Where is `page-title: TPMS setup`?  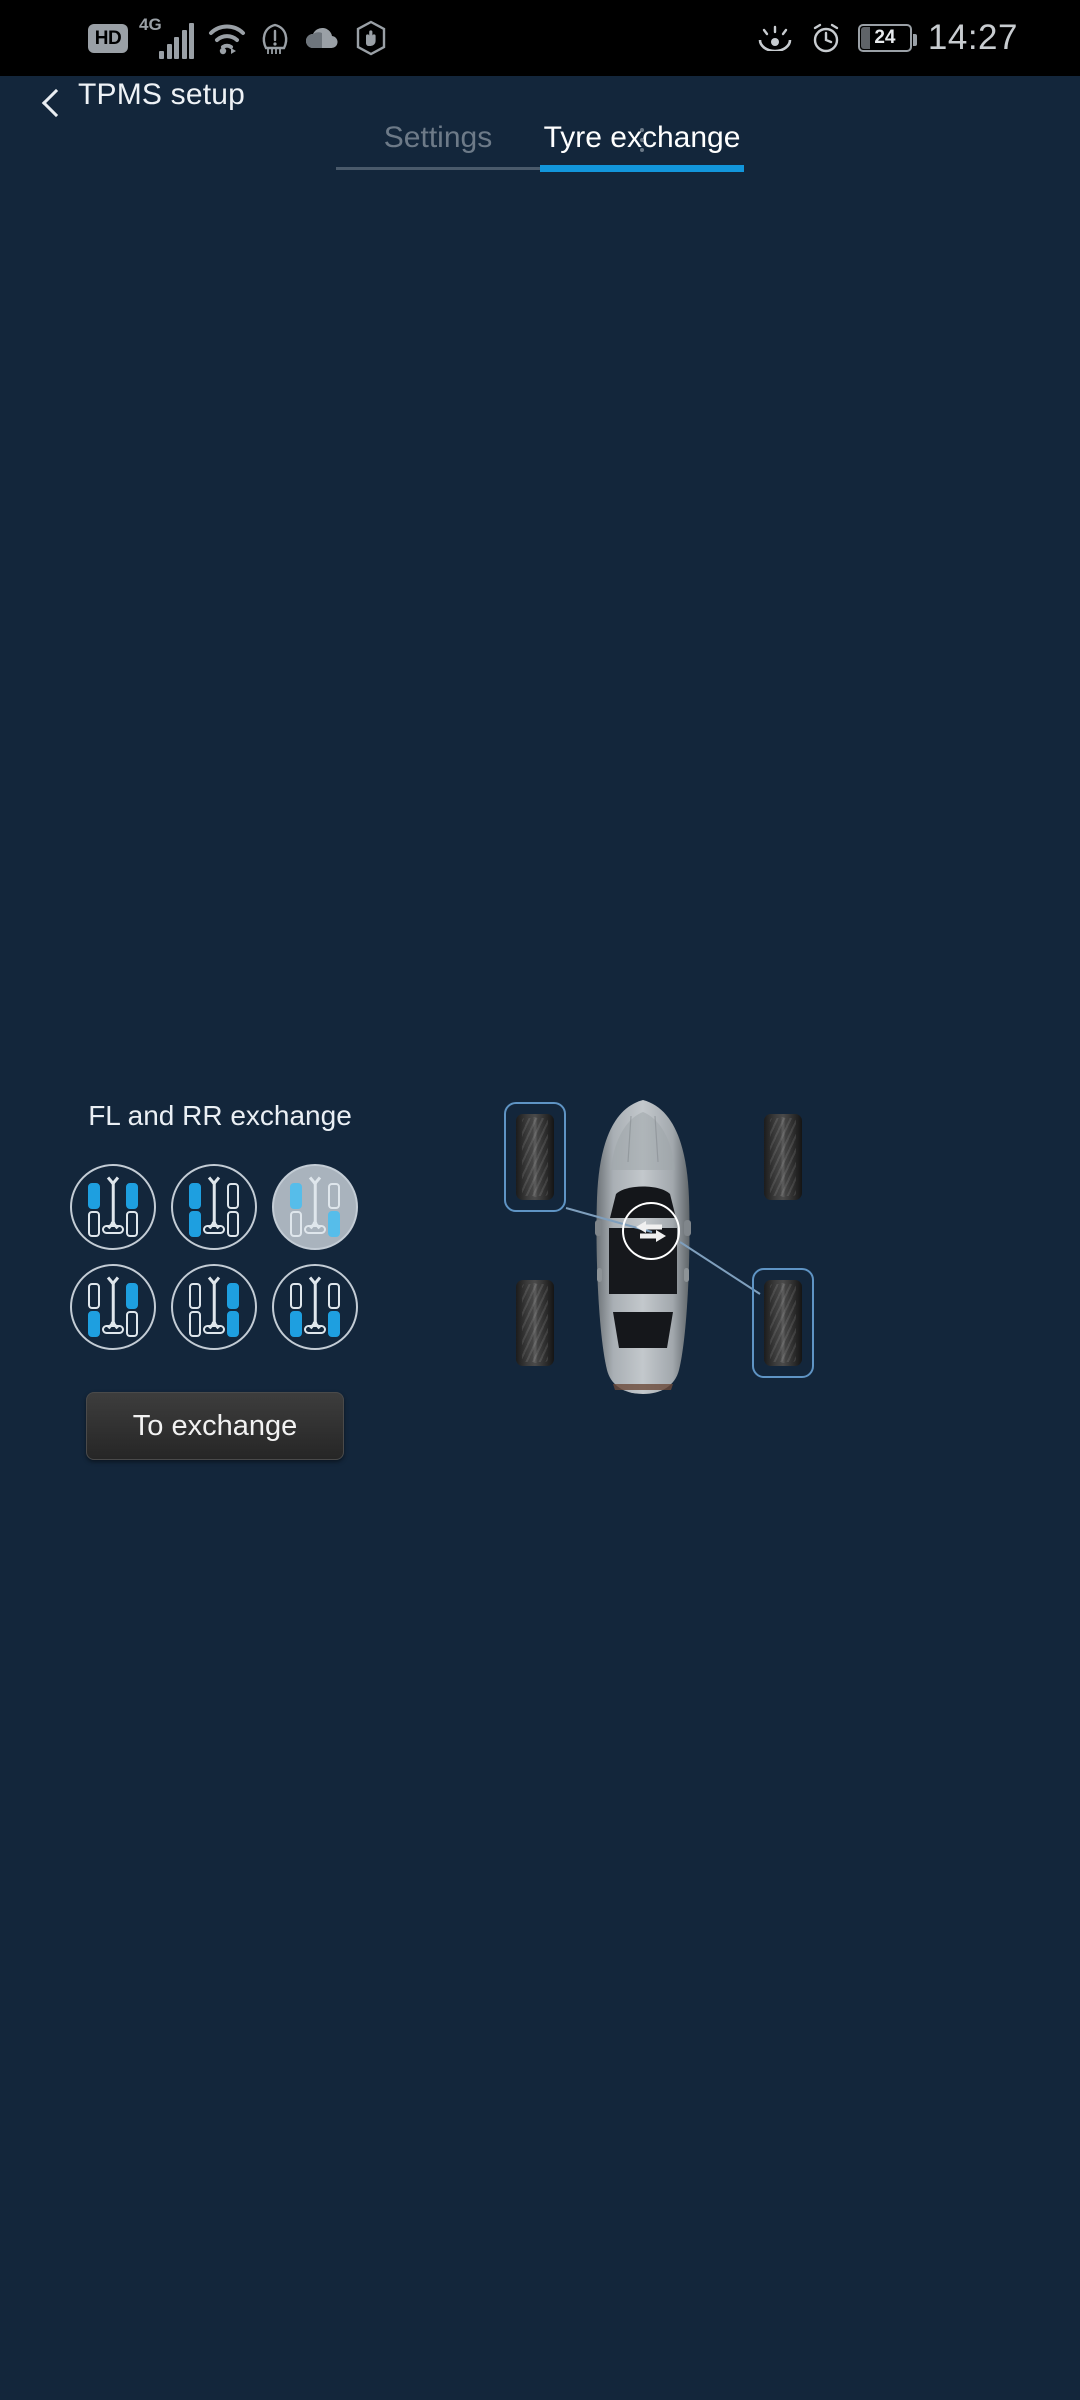 page-title: TPMS setup is located at coordinates (162, 94).